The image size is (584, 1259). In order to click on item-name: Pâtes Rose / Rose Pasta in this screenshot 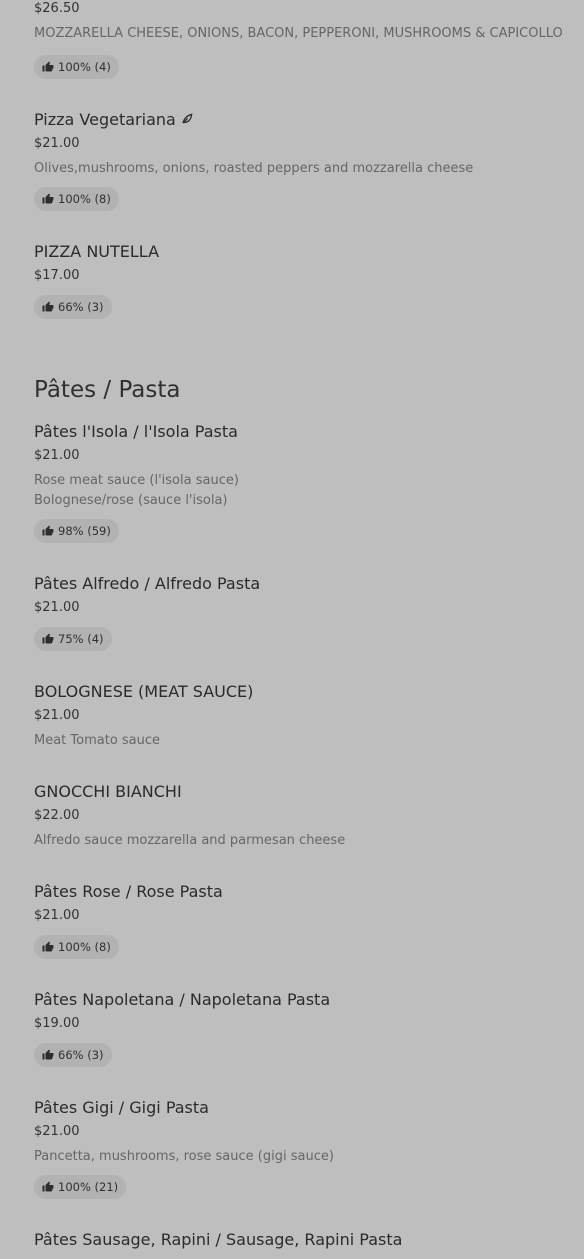, I will do `click(128, 891)`.